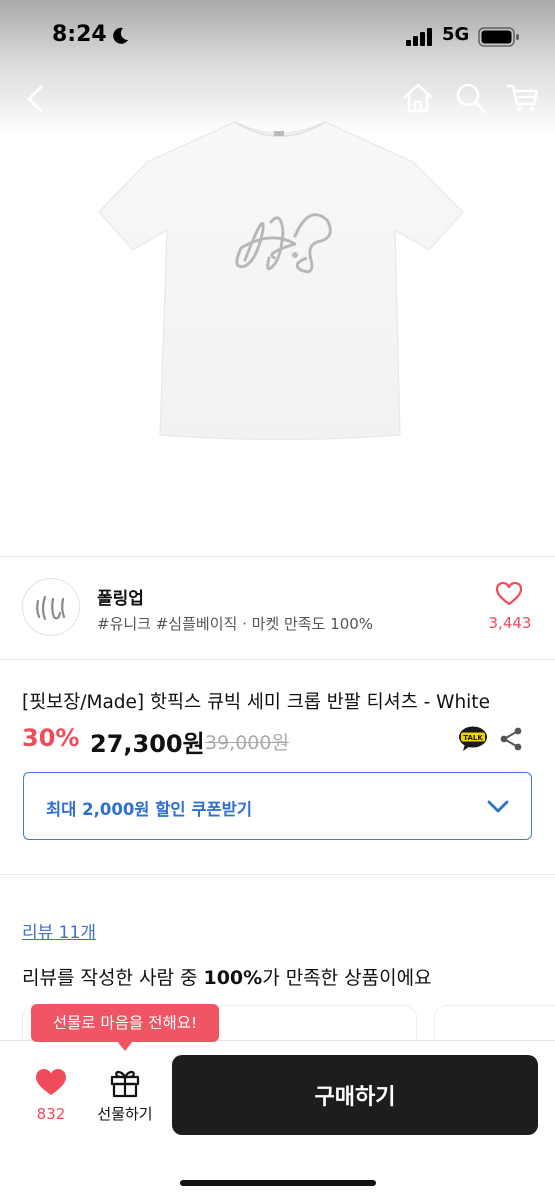 This screenshot has width=555, height=1200. What do you see at coordinates (120, 596) in the screenshot?
I see `seller-name: 폴링업` at bounding box center [120, 596].